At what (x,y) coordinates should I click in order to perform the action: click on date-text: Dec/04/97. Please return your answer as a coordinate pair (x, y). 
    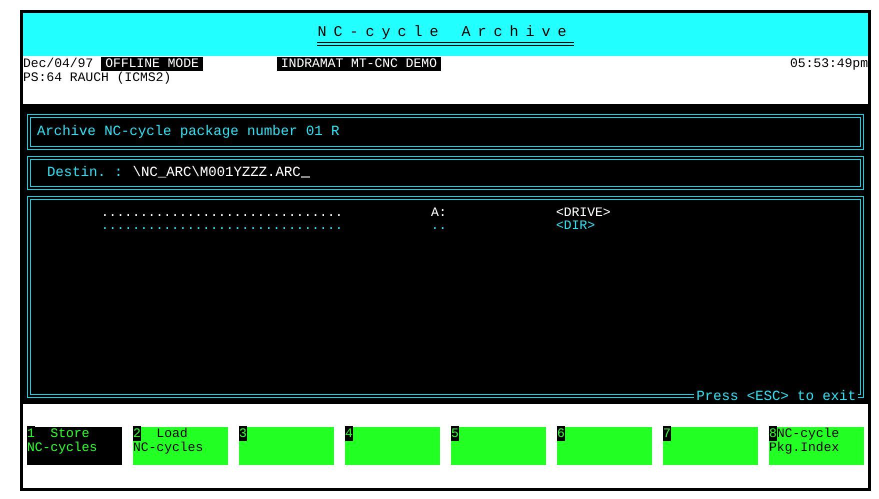
    Looking at the image, I should click on (58, 64).